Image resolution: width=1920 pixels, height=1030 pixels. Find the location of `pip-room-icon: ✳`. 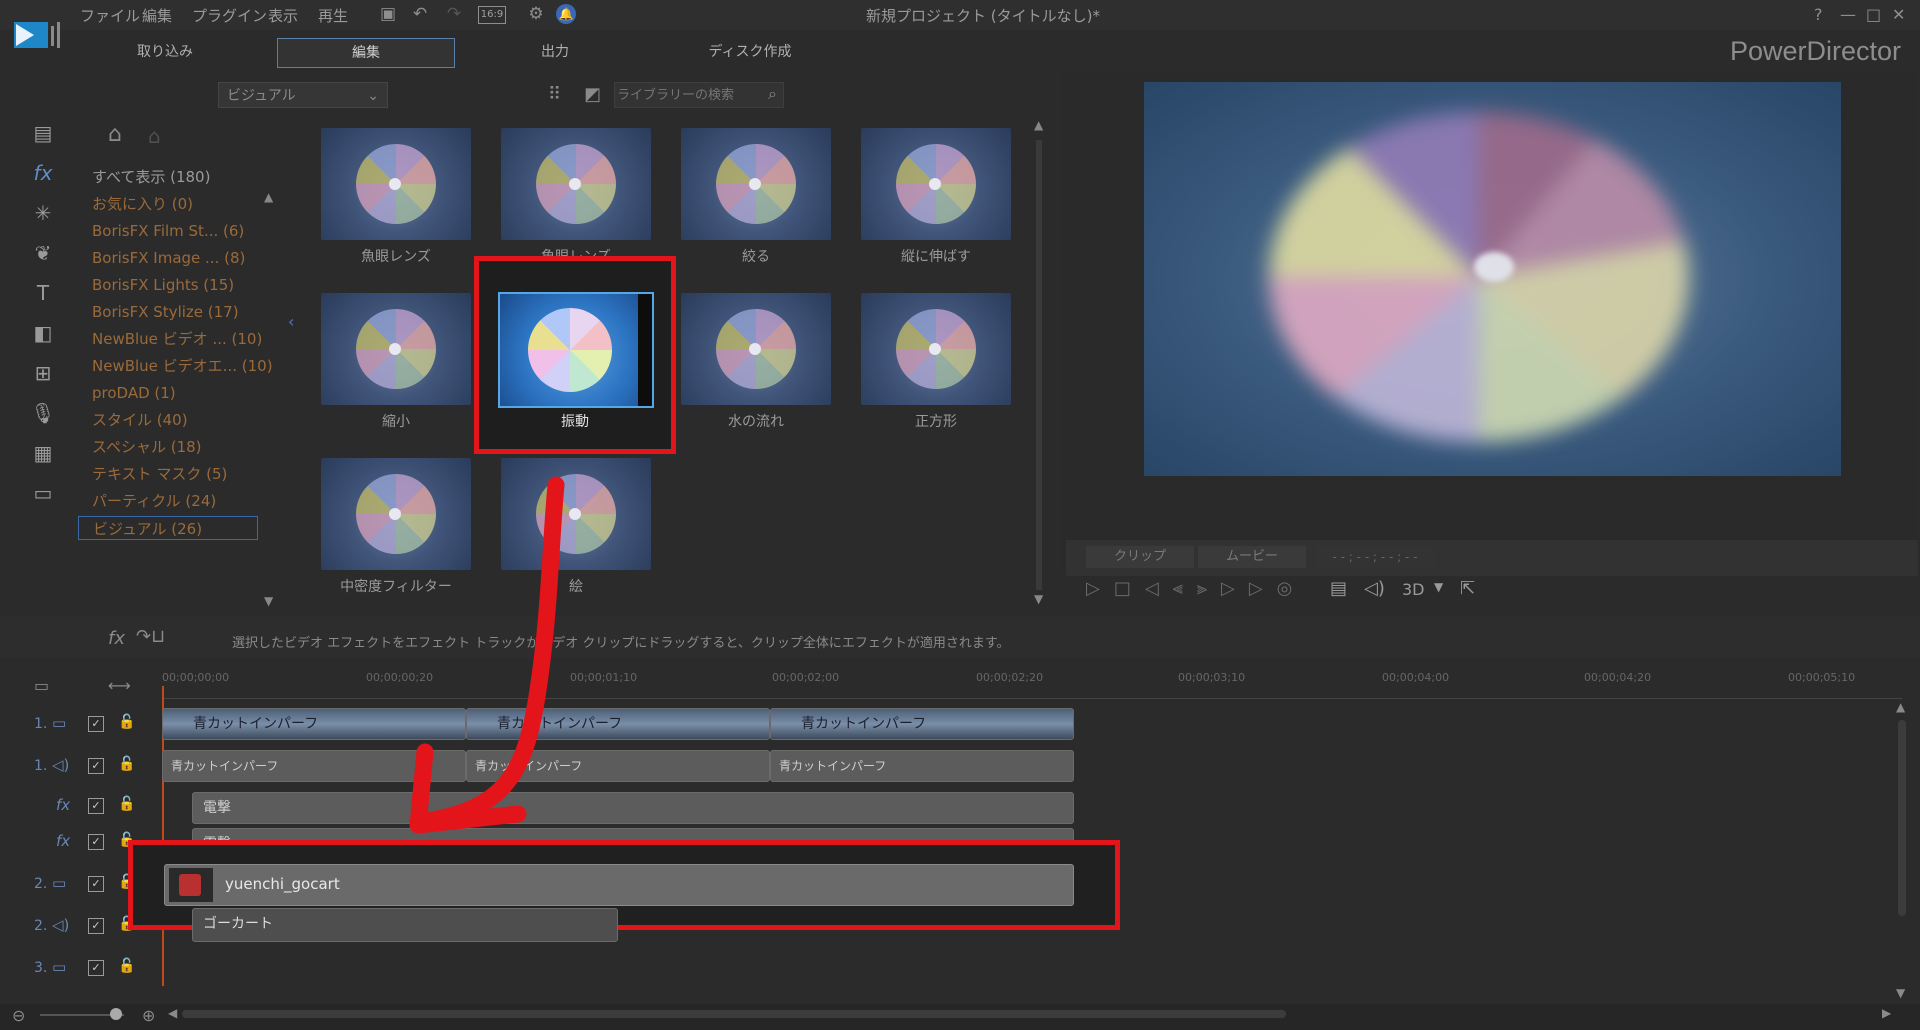

pip-room-icon: ✳ is located at coordinates (43, 213).